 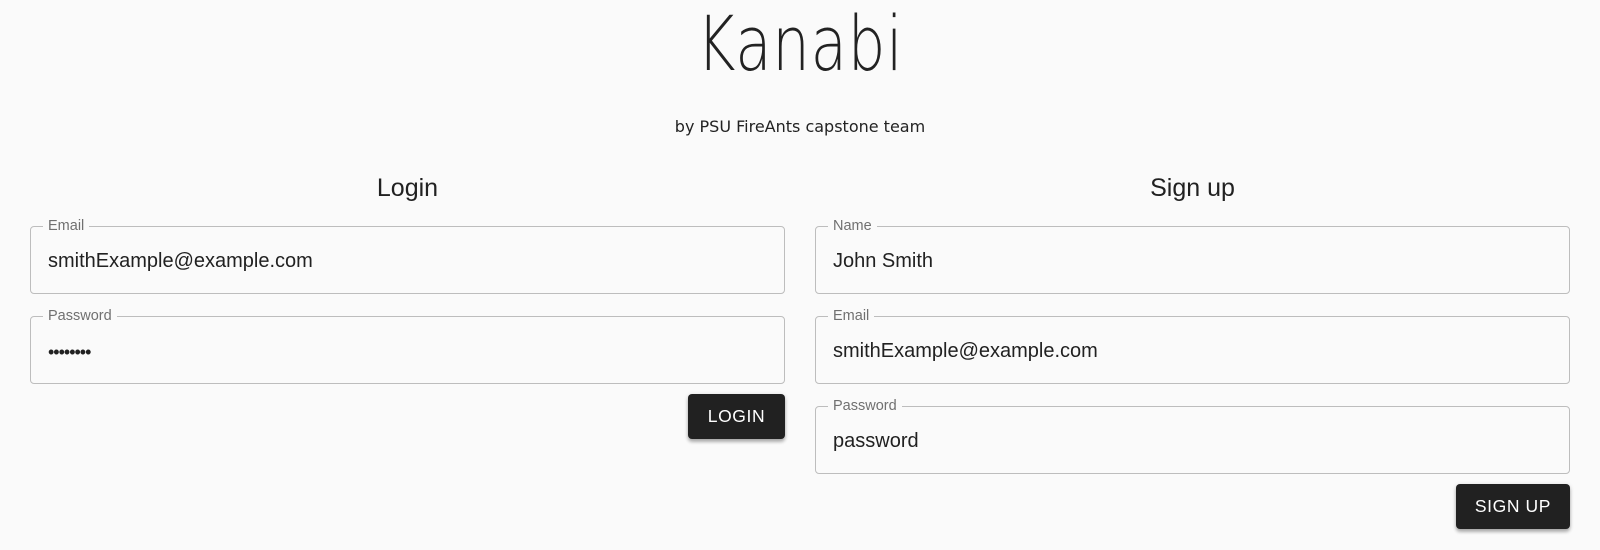 I want to click on signup-password-value: password, so click(x=876, y=441).